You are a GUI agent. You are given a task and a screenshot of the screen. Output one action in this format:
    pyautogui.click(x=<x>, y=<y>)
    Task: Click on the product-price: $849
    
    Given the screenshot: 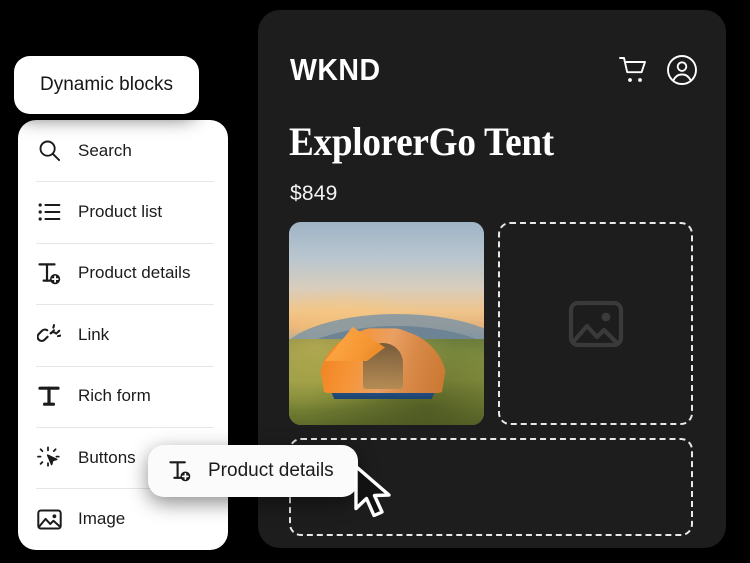 What is the action you would take?
    pyautogui.click(x=314, y=193)
    